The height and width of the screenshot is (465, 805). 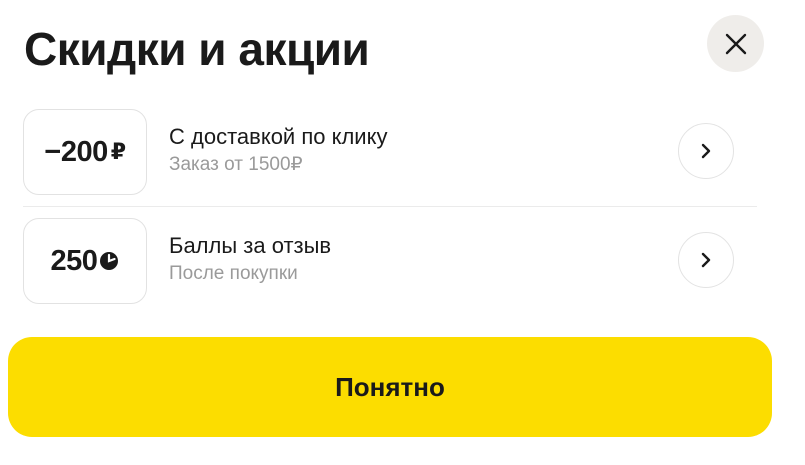 I want to click on discount-value: −200, so click(x=76, y=151).